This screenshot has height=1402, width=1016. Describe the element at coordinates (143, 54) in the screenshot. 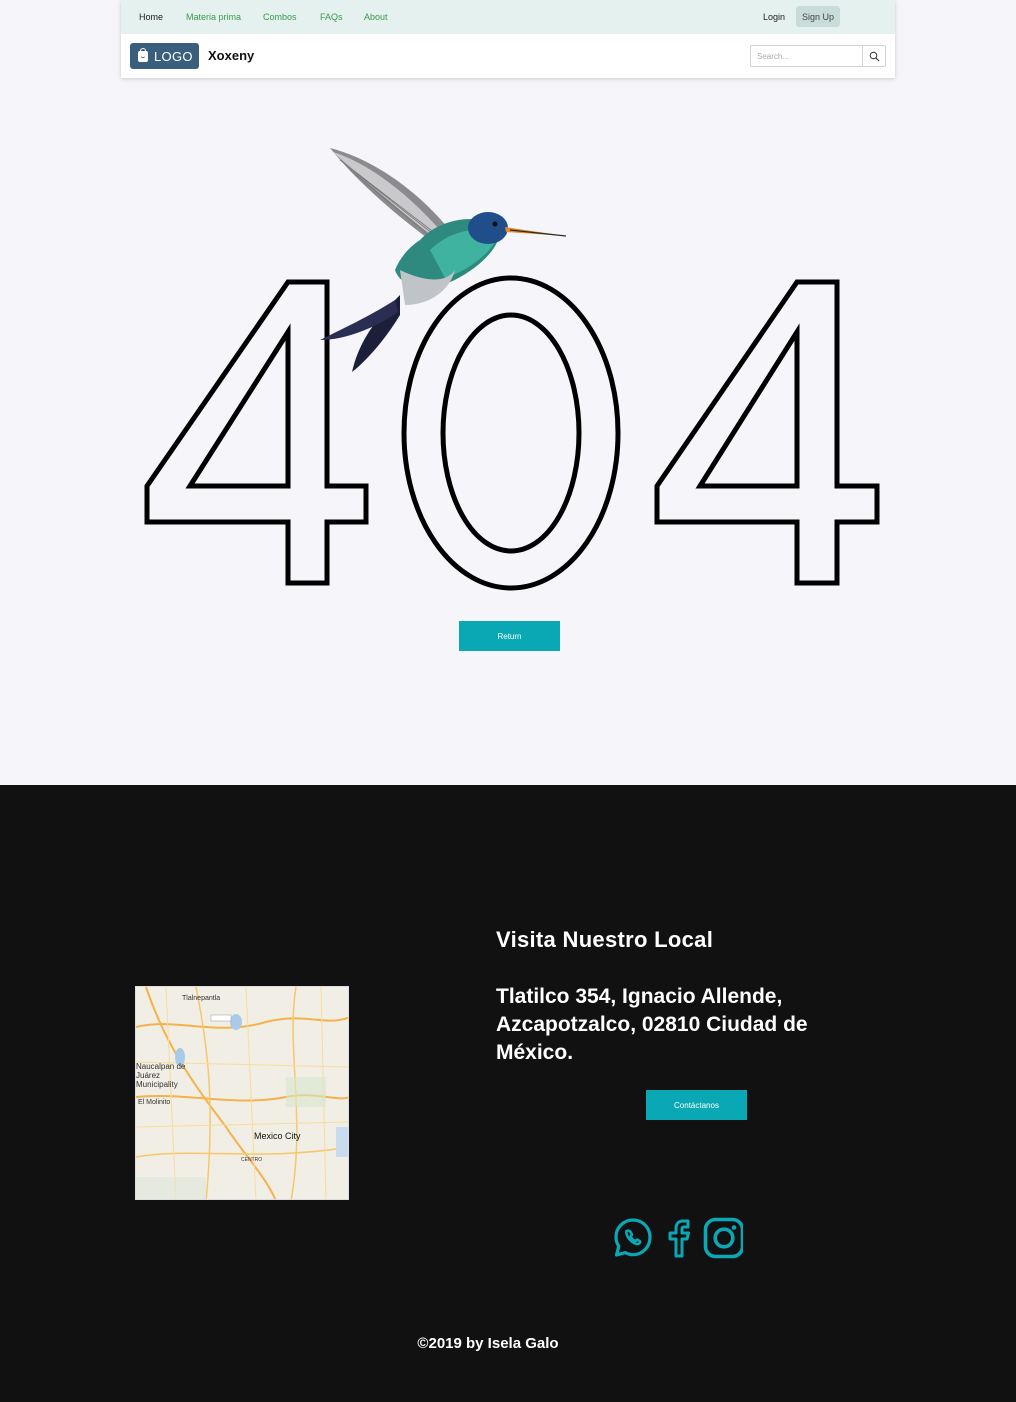

I see `shopping-bag-icon` at that location.